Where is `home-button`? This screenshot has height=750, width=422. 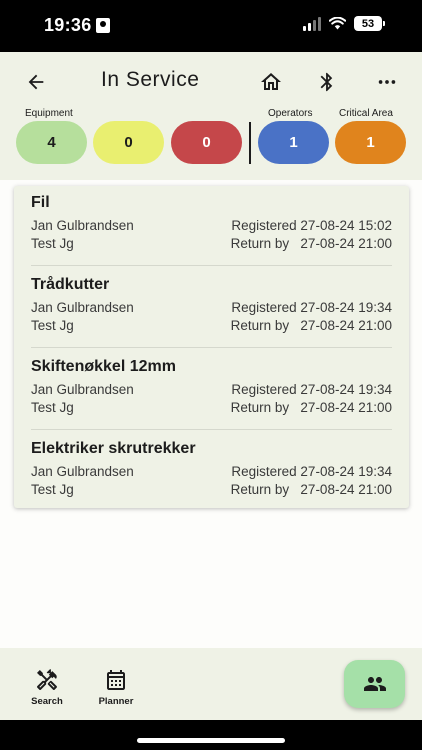 home-button is located at coordinates (271, 82).